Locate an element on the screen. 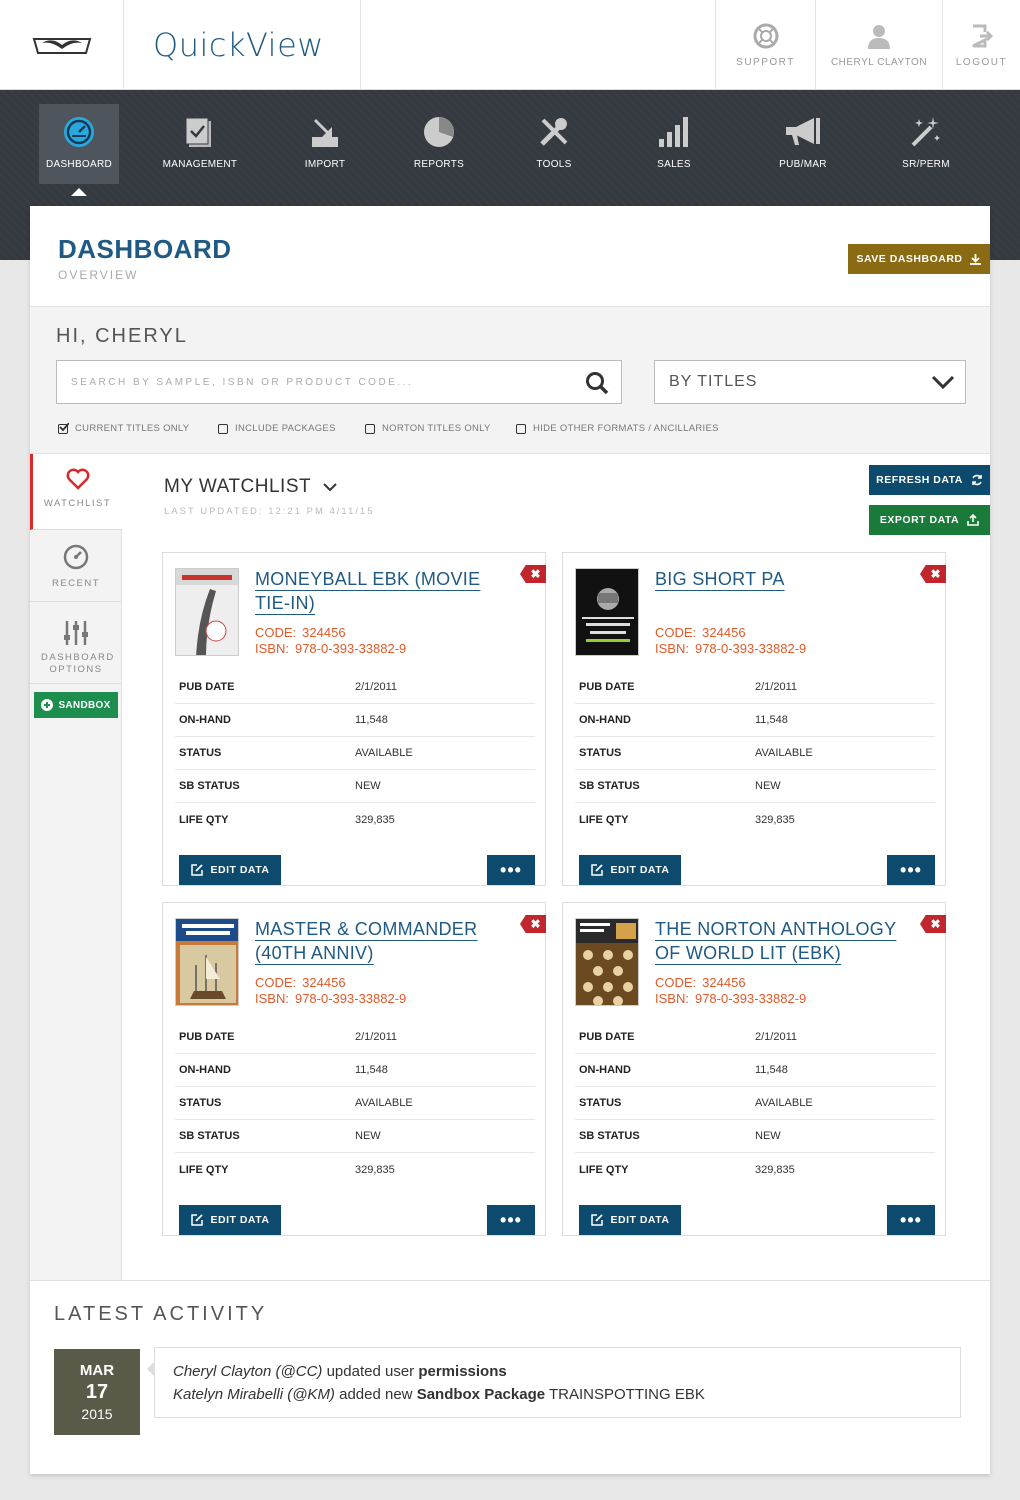 Image resolution: width=1020 pixels, height=1500 pixels. card-isbn-value: 978-0-393-33882-9 is located at coordinates (350, 998).